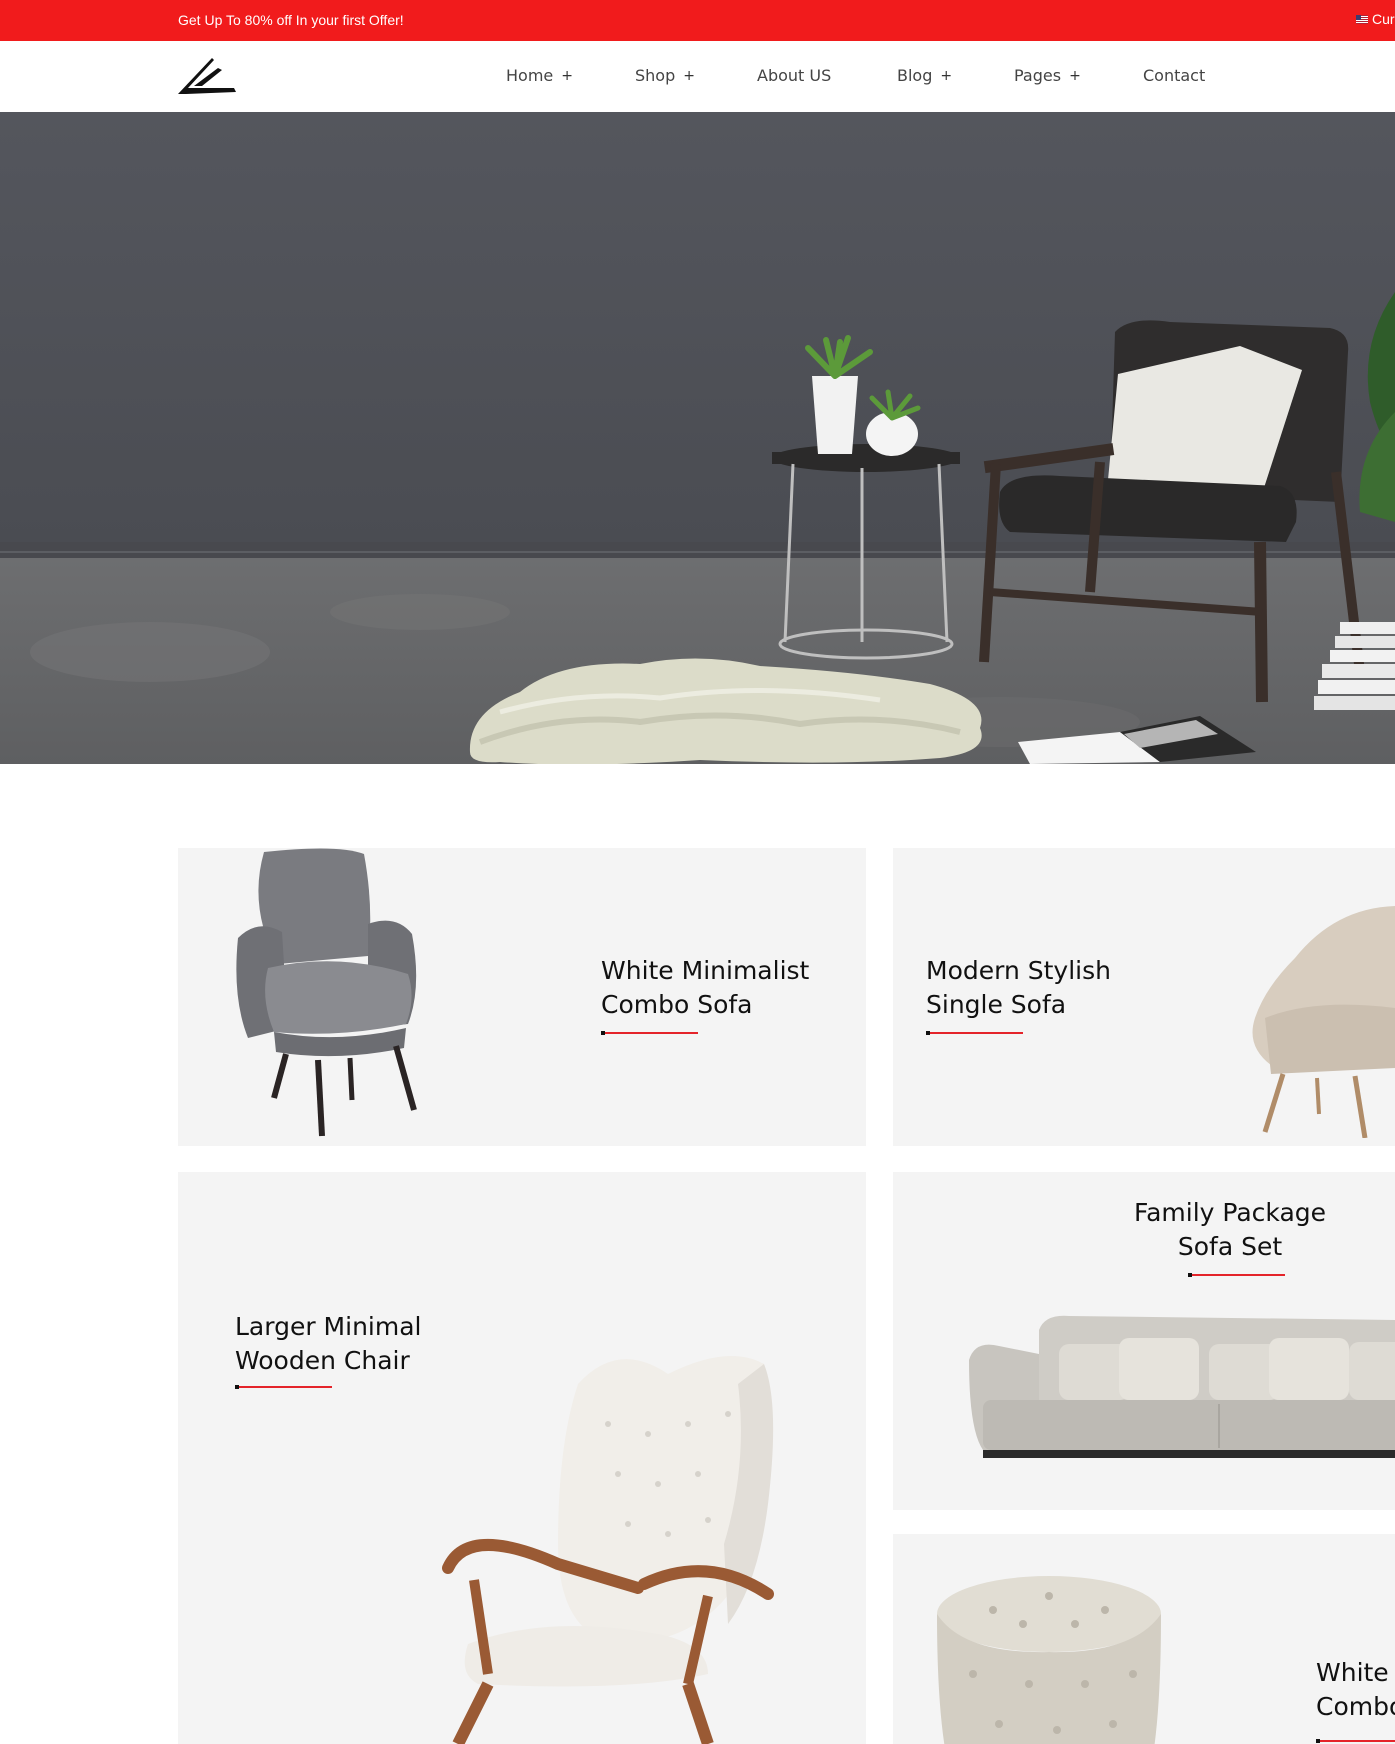  Describe the element at coordinates (1323, 1022) in the screenshot. I see `armchair-beige-image` at that location.